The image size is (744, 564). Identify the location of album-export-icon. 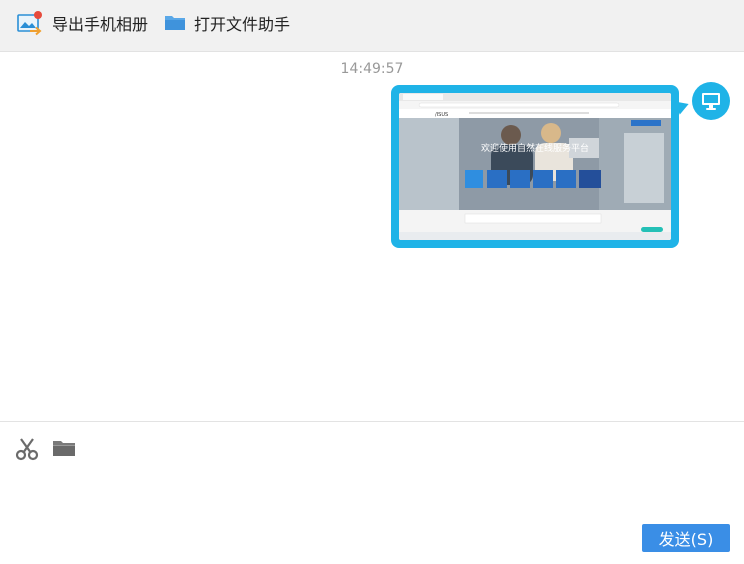
(29, 23).